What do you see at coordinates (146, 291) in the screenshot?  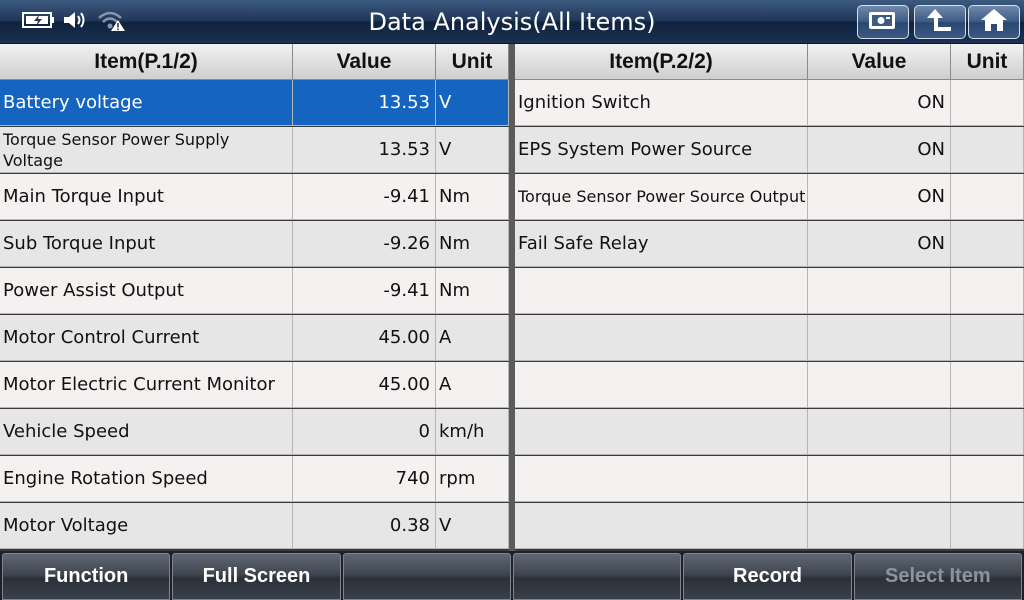 I see `item-name: Power Assist Output` at bounding box center [146, 291].